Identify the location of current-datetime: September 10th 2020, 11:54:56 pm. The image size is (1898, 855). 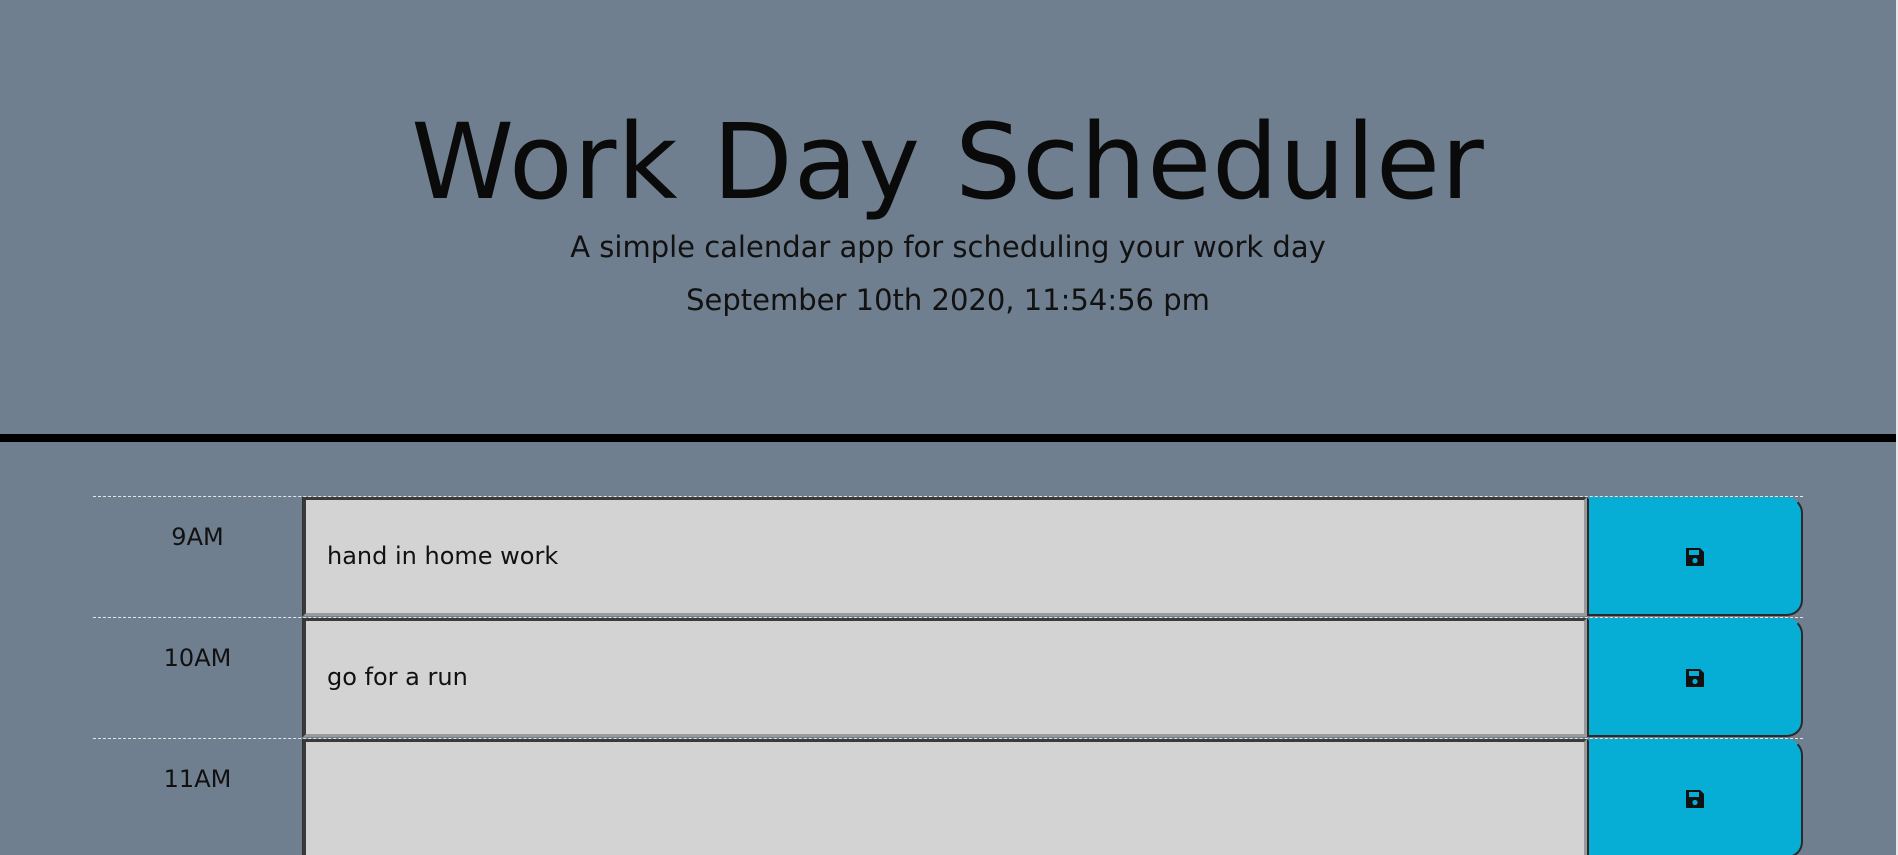
(948, 300).